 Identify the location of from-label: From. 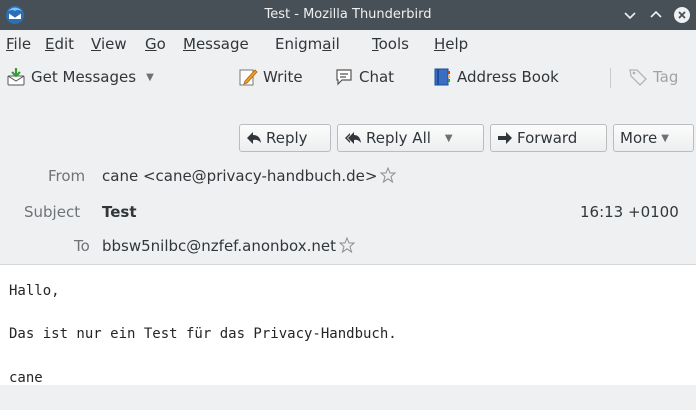
(67, 176).